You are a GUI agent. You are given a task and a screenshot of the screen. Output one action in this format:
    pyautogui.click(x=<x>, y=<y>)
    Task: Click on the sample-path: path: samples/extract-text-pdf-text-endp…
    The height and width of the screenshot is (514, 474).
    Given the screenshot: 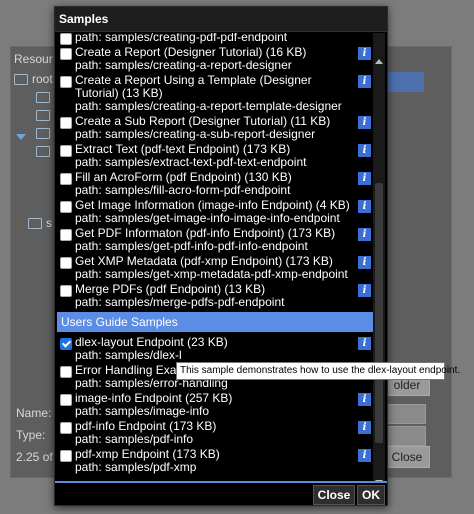 What is the action you would take?
    pyautogui.click(x=191, y=162)
    